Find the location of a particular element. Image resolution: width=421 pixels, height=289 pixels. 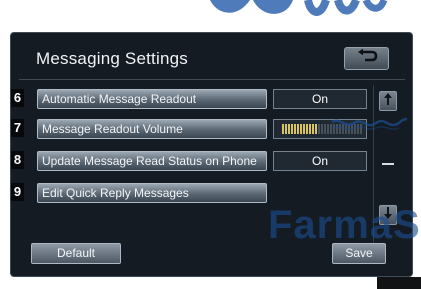

scroll-position-indicator is located at coordinates (388, 164).